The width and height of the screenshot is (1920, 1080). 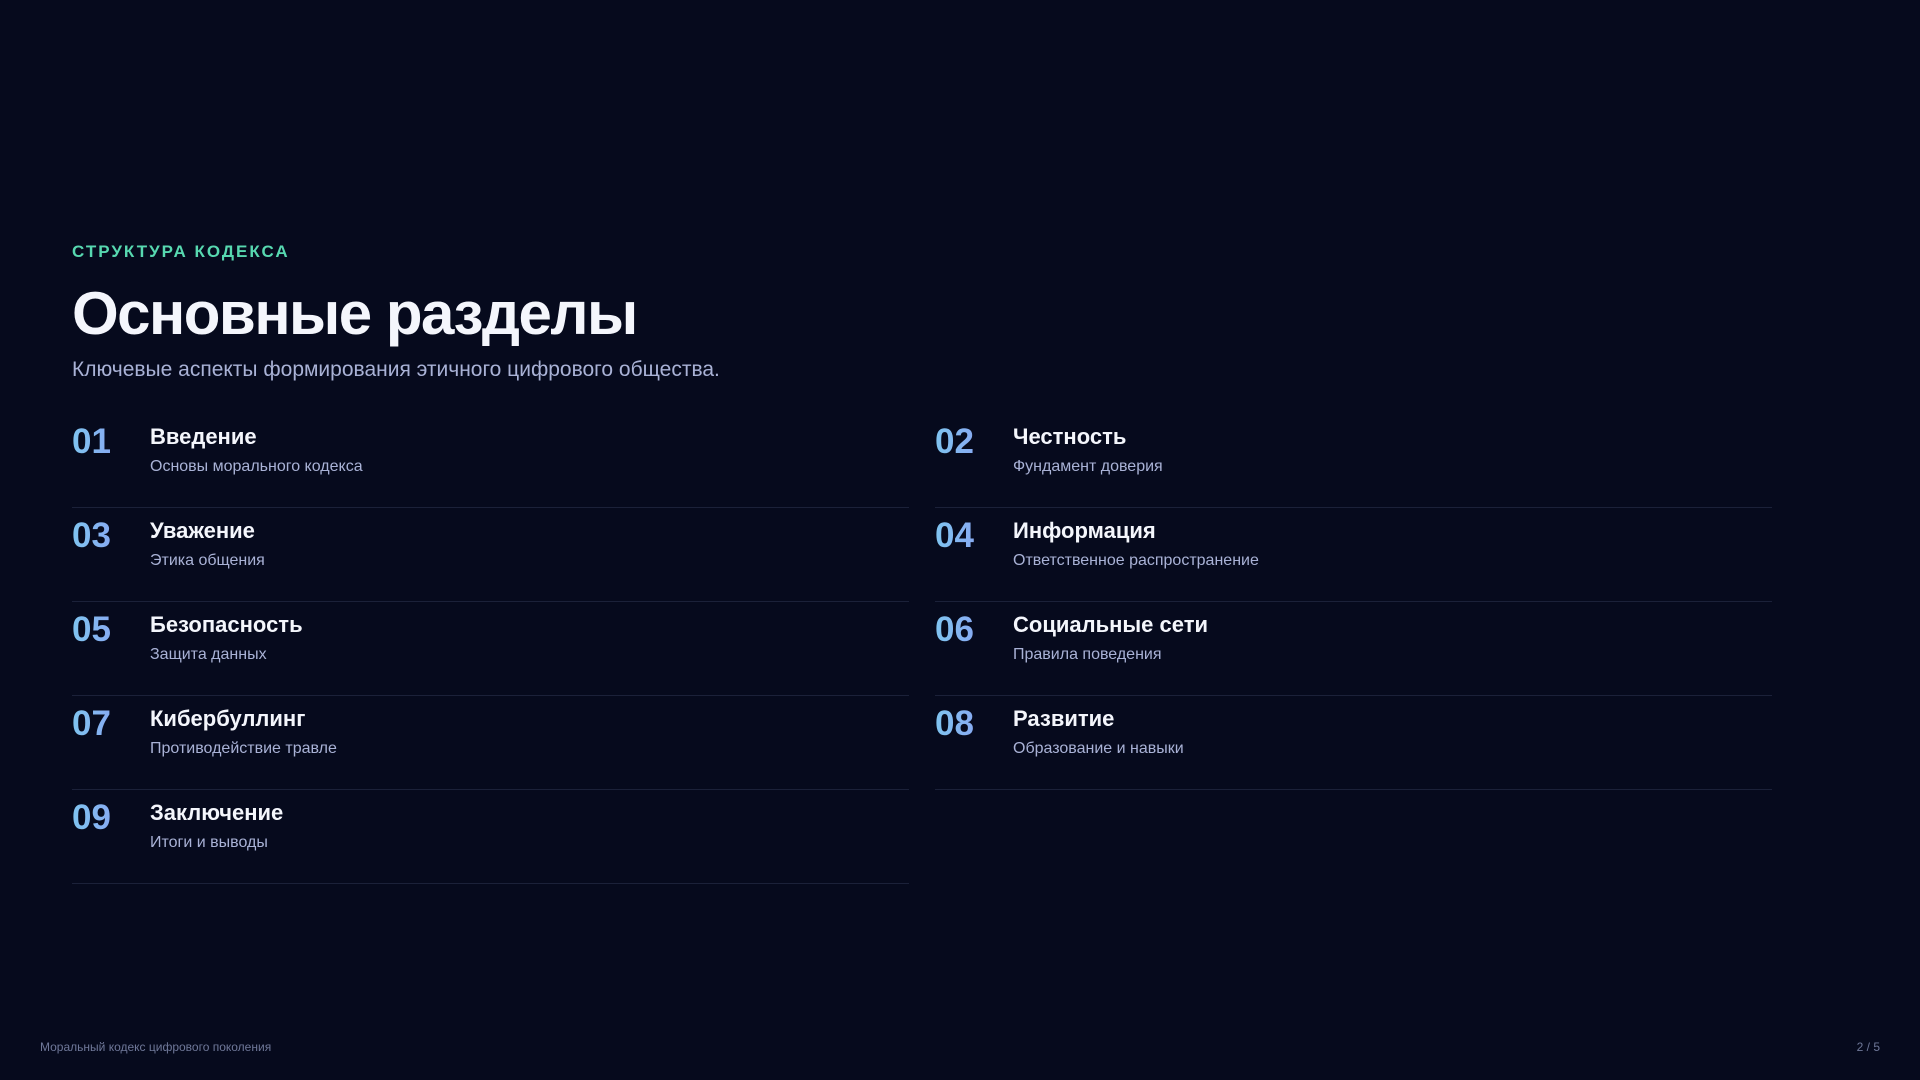 What do you see at coordinates (111, 442) in the screenshot?
I see `section-number: 01` at bounding box center [111, 442].